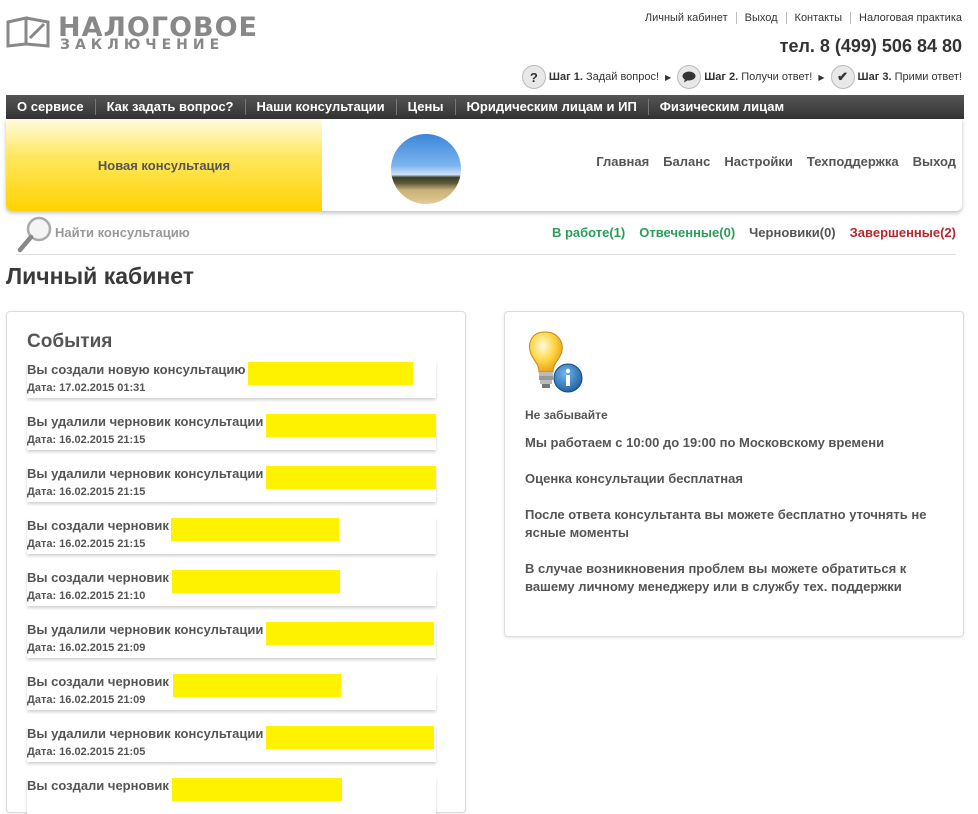 Image resolution: width=978 pixels, height=814 pixels. I want to click on link-cabinet: Личный кабинет, so click(686, 18).